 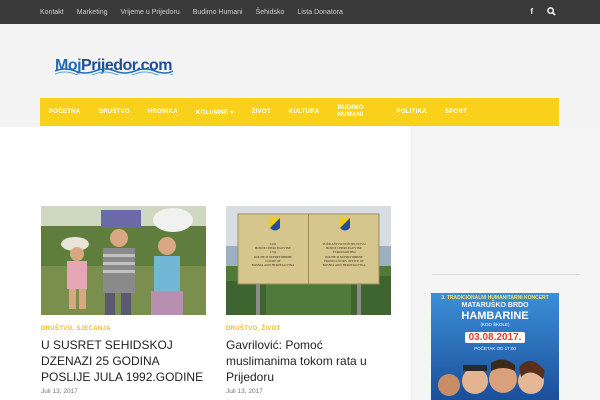 I want to click on poster-line4: (KOD ŠKOLE), so click(x=495, y=324).